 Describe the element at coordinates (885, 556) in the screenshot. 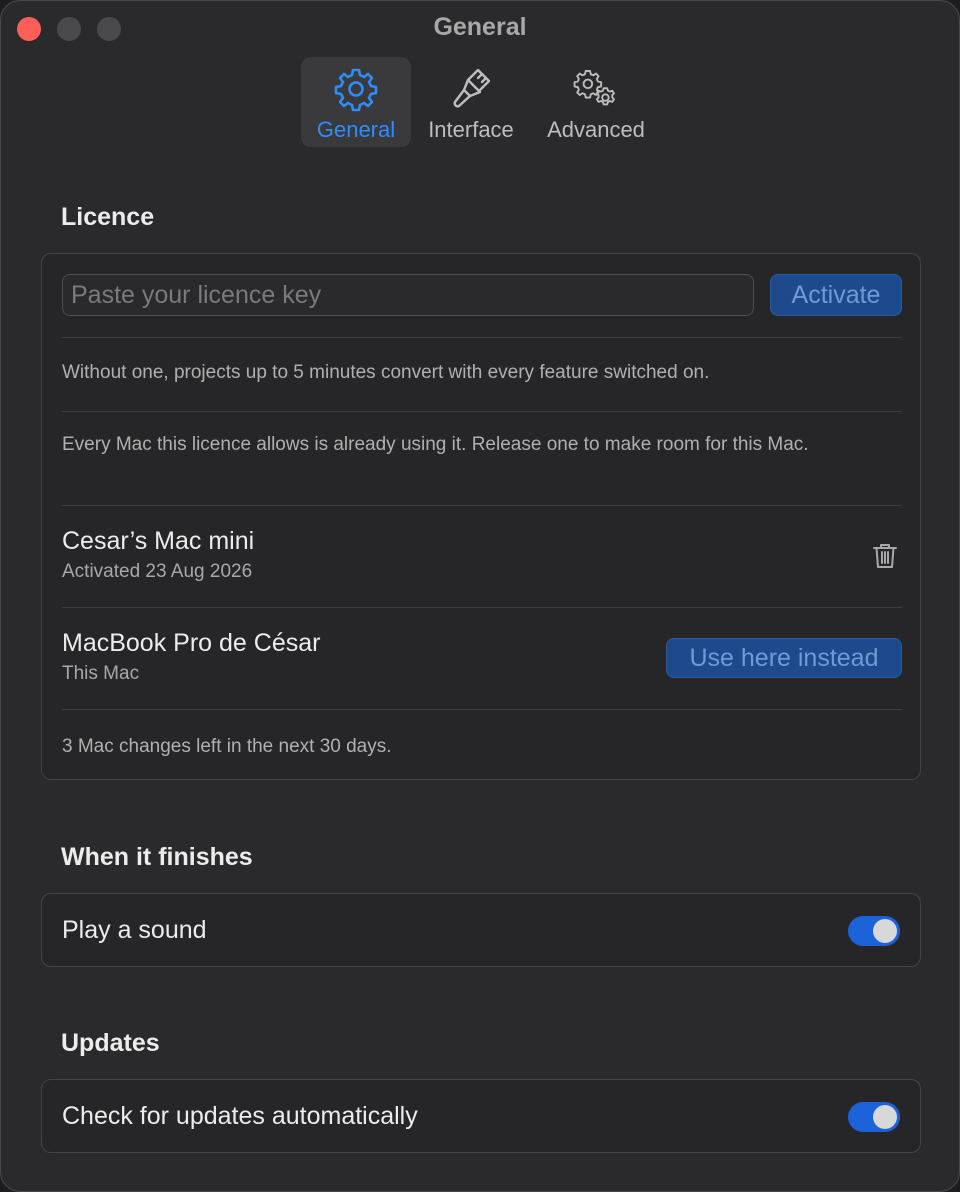

I see `trash-icon` at that location.